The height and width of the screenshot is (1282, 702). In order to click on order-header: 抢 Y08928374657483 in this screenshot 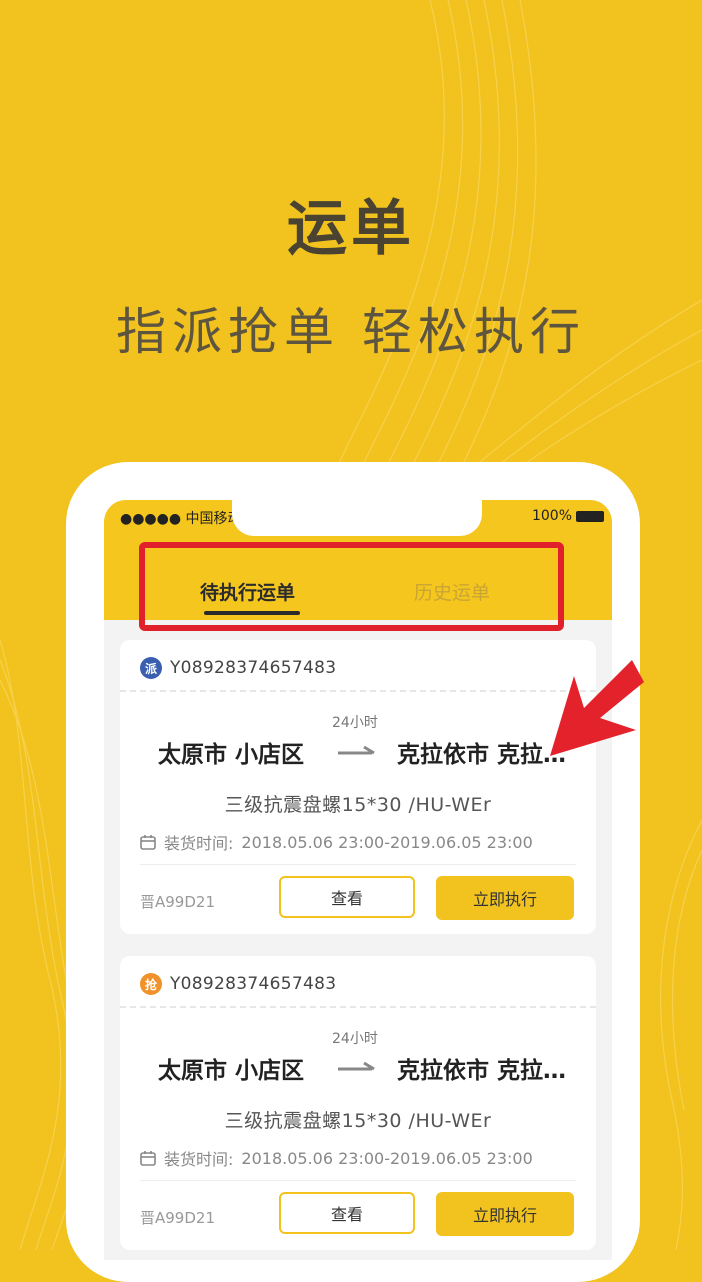, I will do `click(238, 984)`.